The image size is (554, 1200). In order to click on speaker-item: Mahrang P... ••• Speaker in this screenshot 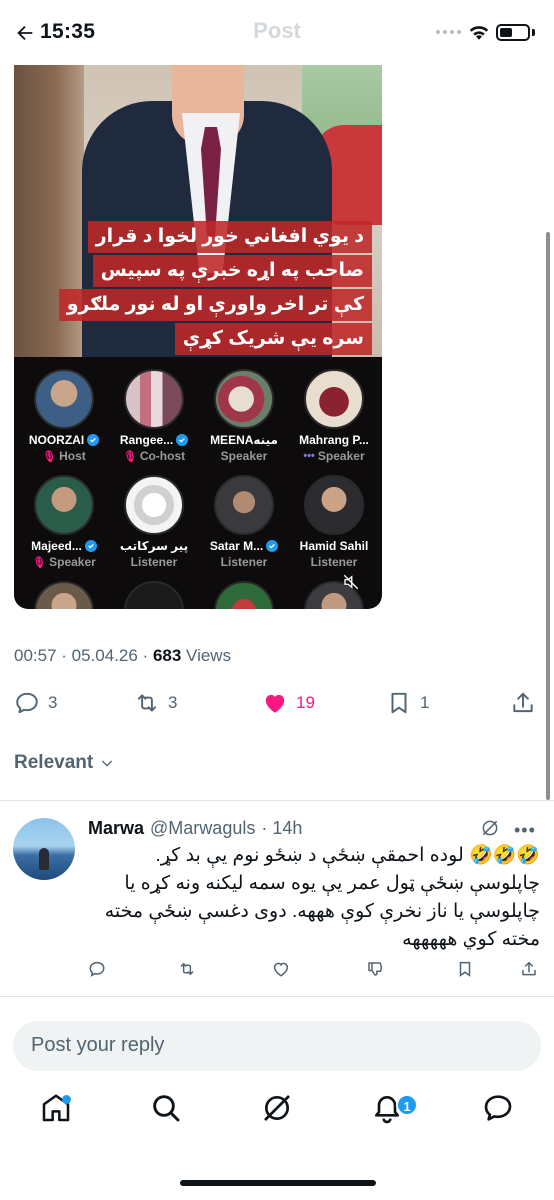, I will do `click(334, 416)`.